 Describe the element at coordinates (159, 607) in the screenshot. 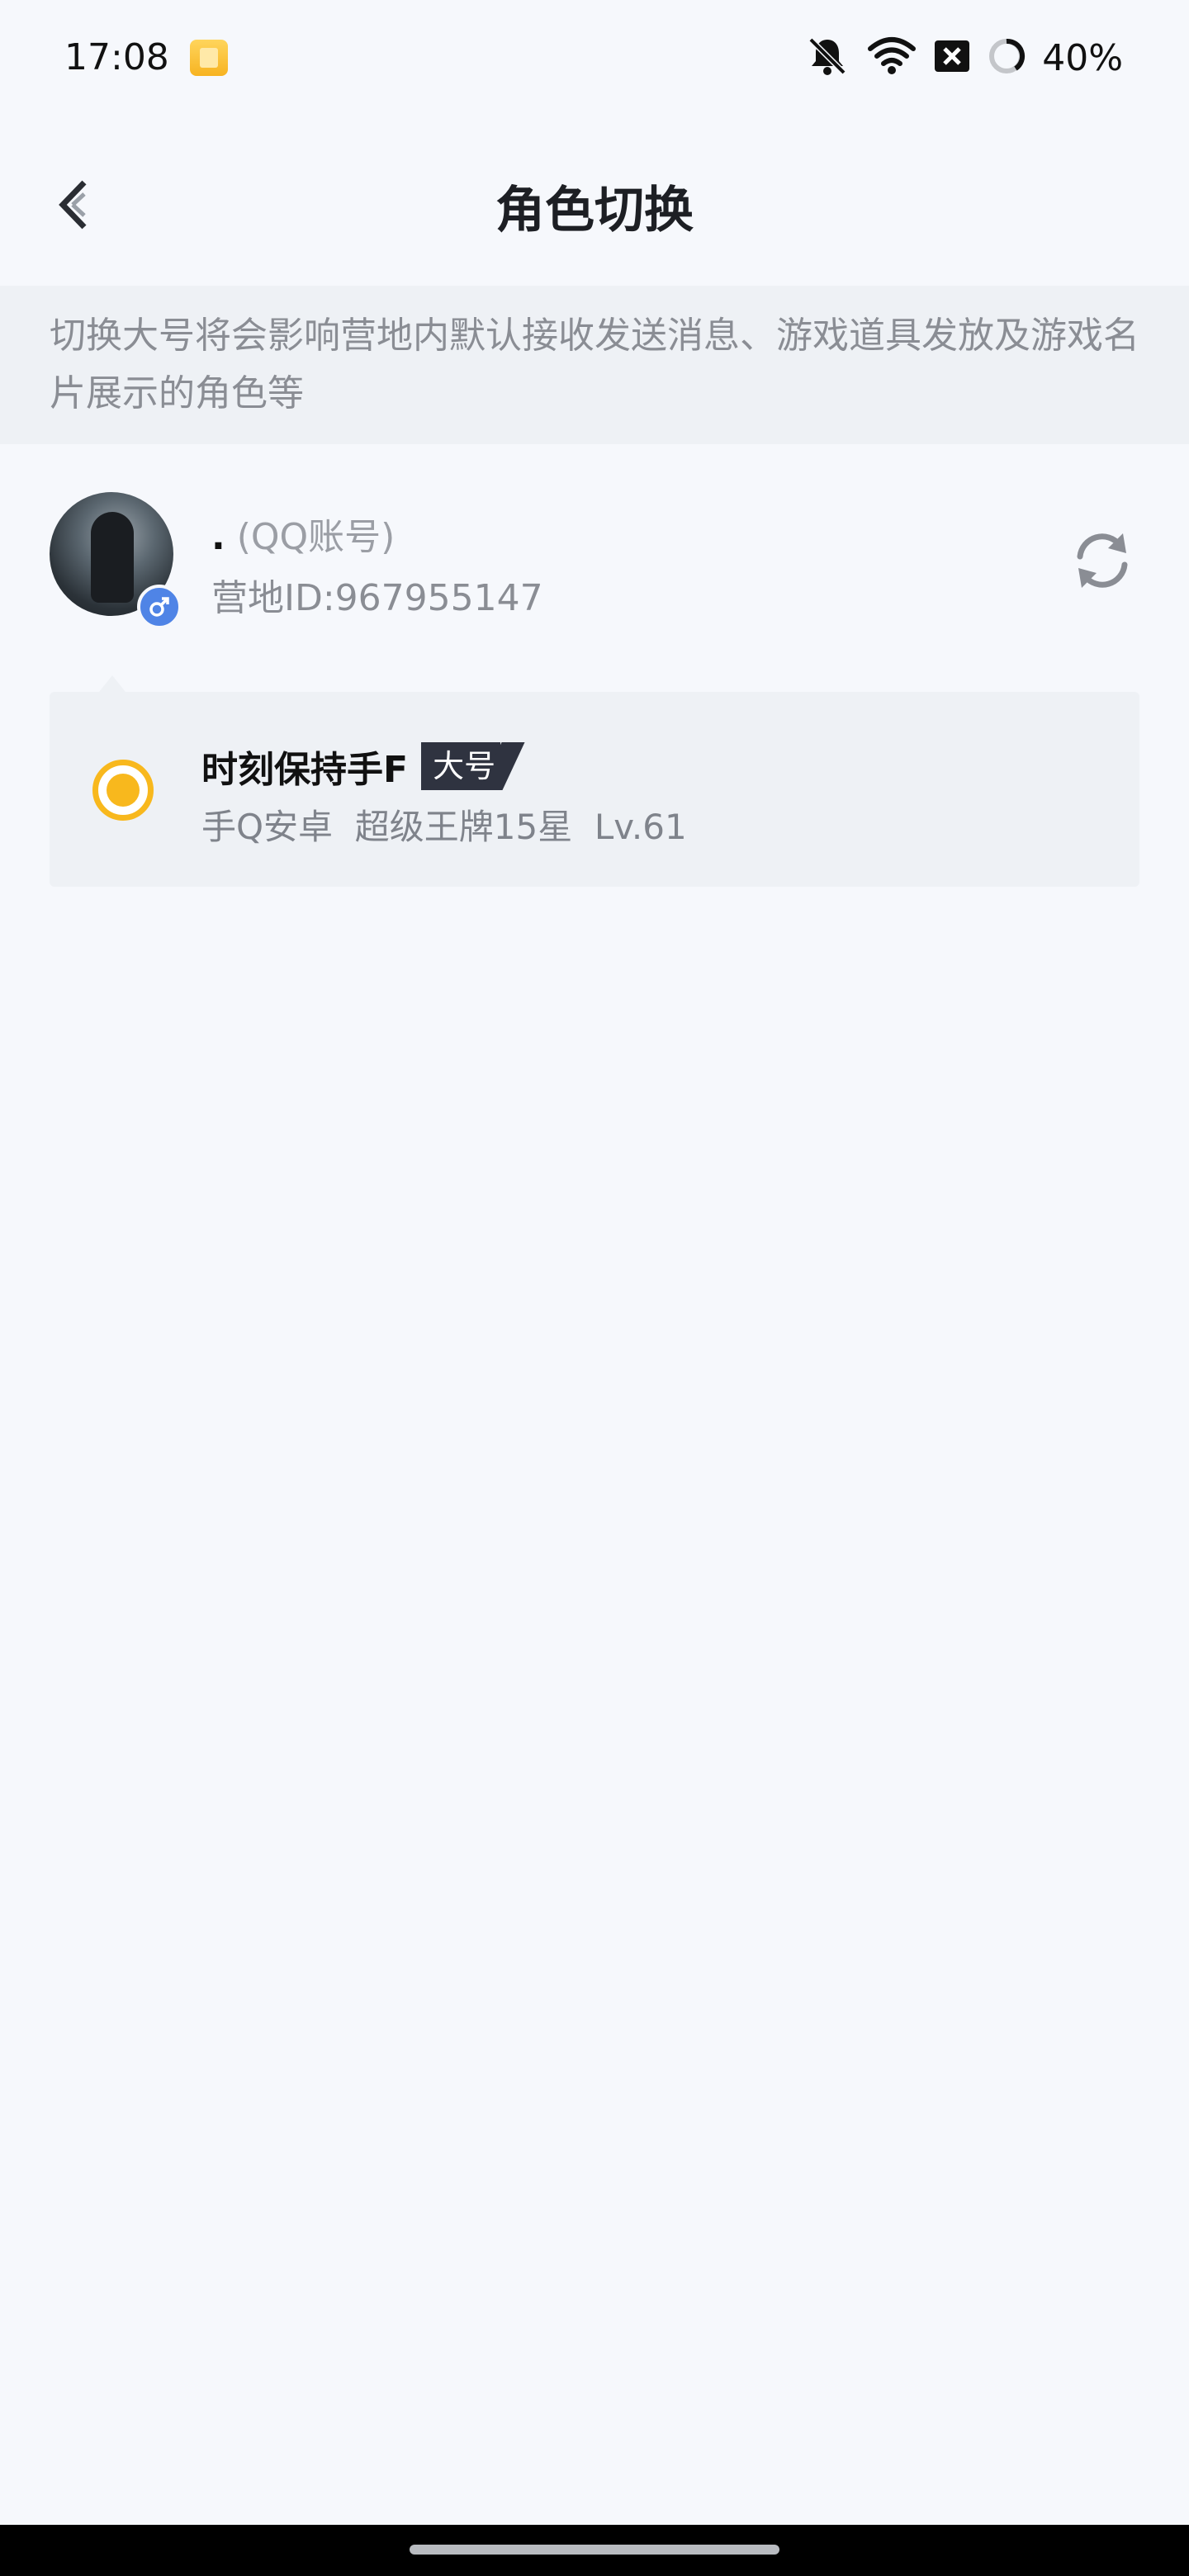

I see `male-icon` at that location.